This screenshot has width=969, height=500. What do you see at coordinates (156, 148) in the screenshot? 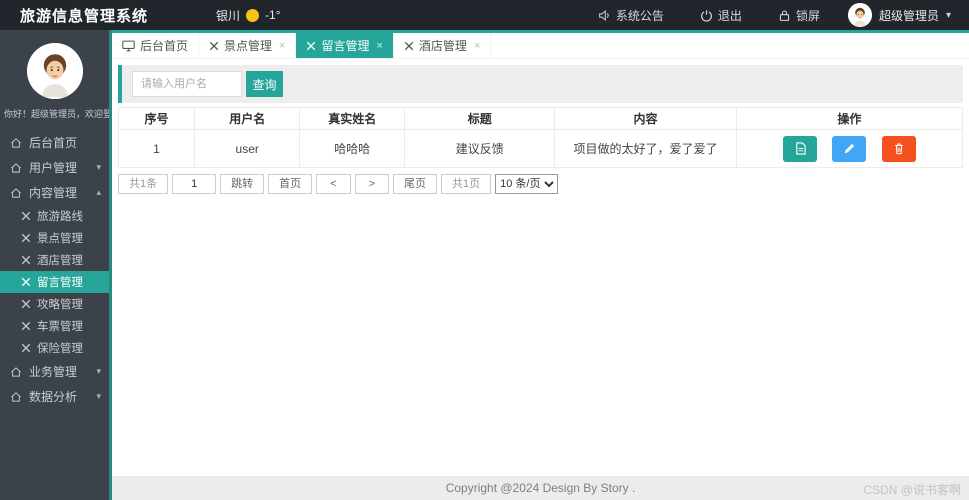
I see `cell-no: 1` at bounding box center [156, 148].